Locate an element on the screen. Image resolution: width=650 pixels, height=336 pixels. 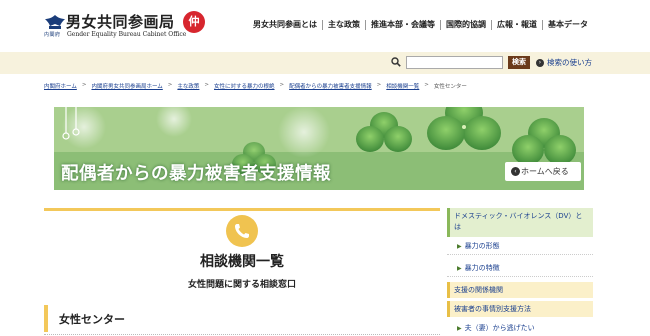
logo-title: 男女共同参画局 is located at coordinates (120, 22).